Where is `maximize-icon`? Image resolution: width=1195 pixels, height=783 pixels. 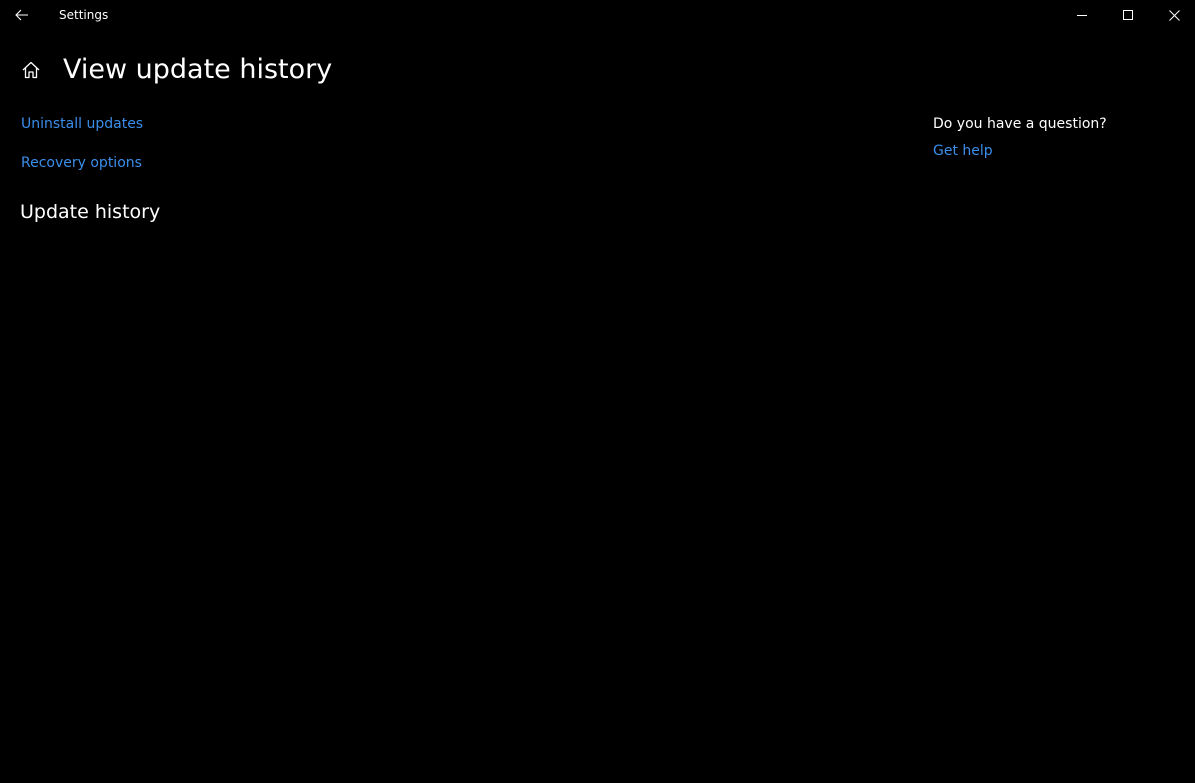
maximize-icon is located at coordinates (1127, 14).